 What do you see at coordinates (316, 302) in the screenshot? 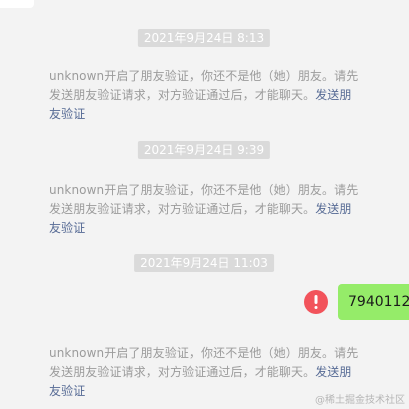
I see `error-icon` at bounding box center [316, 302].